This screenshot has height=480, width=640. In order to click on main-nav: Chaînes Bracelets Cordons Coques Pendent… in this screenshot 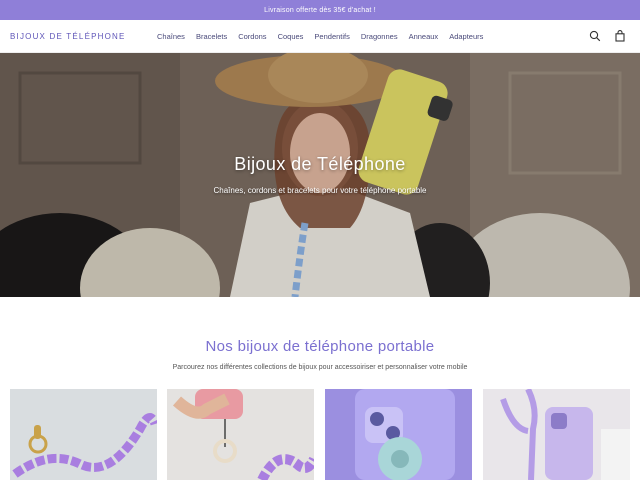, I will do `click(320, 36)`.